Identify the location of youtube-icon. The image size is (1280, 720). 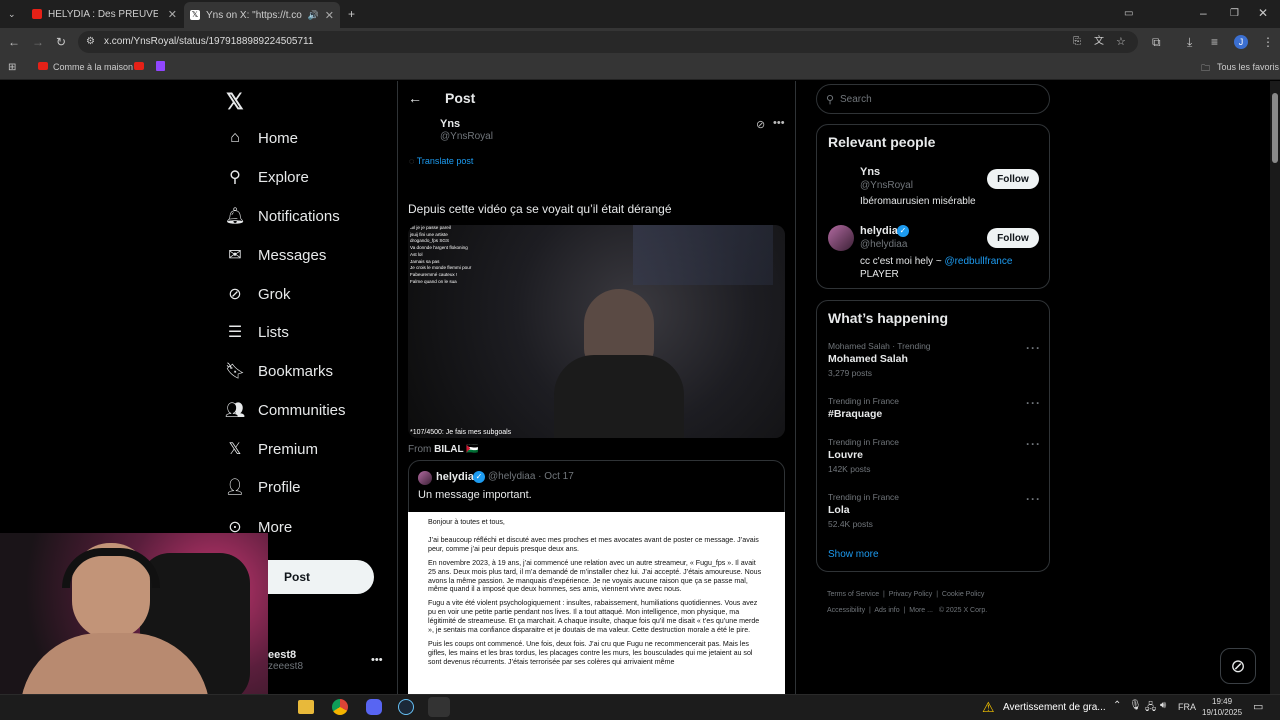
(43, 66).